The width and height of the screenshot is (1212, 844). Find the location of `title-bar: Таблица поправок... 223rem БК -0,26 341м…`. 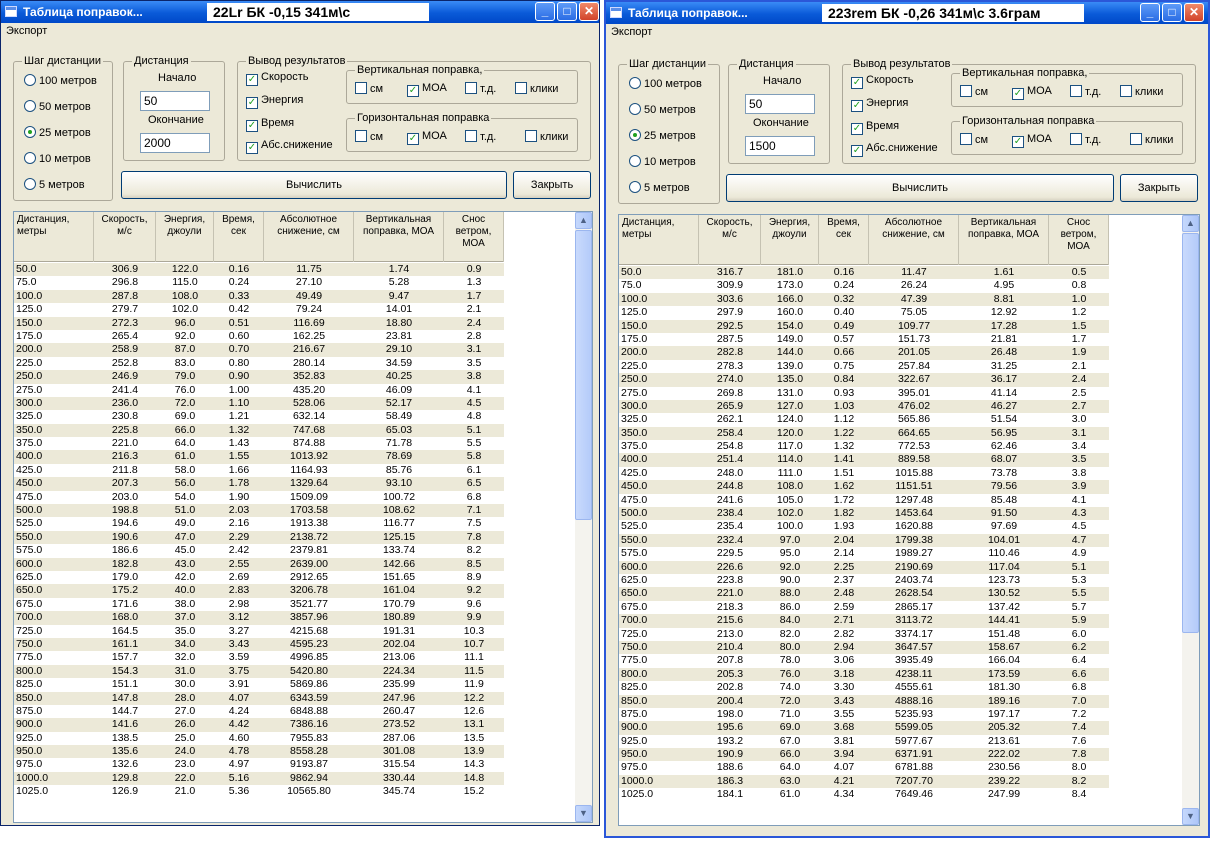

title-bar: Таблица поправок... 223rem БК -0,26 341м… is located at coordinates (907, 13).